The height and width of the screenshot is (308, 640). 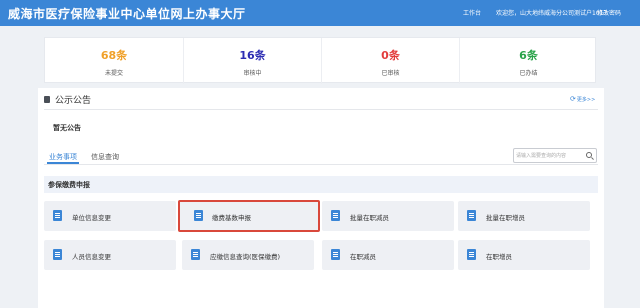 What do you see at coordinates (73, 101) in the screenshot?
I see `announcement-title: 公示公告` at bounding box center [73, 101].